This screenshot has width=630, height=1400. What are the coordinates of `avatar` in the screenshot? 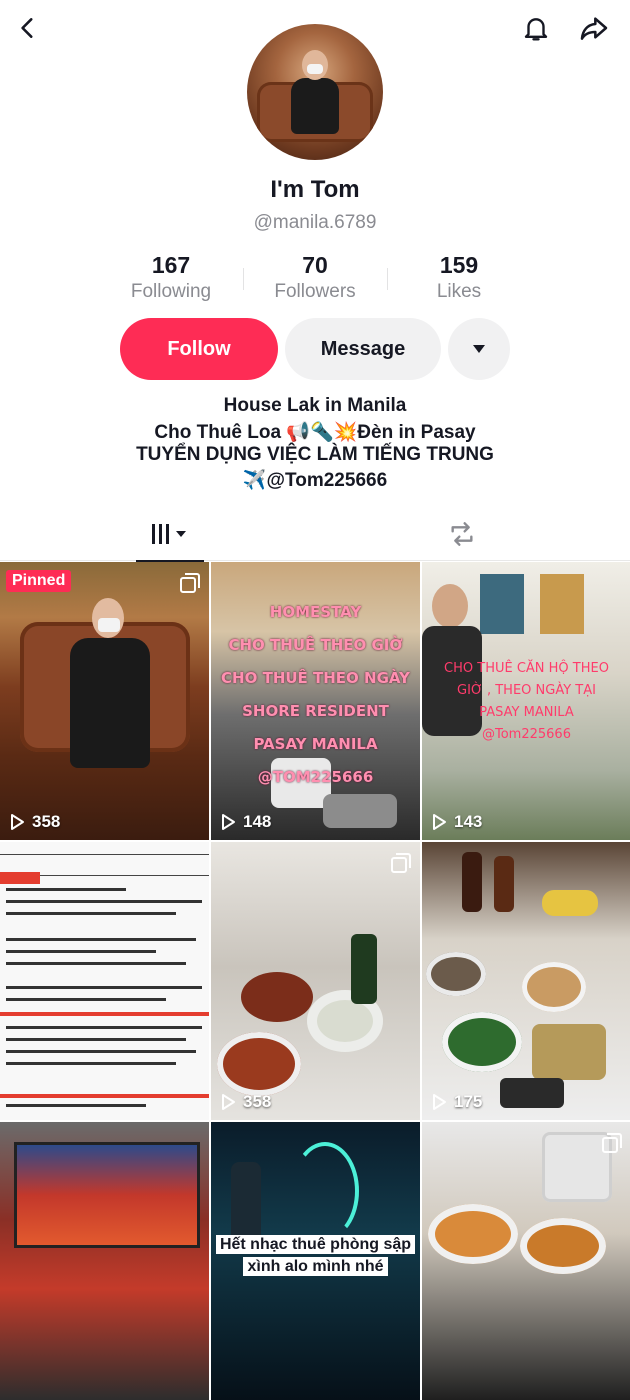 It's located at (315, 92).